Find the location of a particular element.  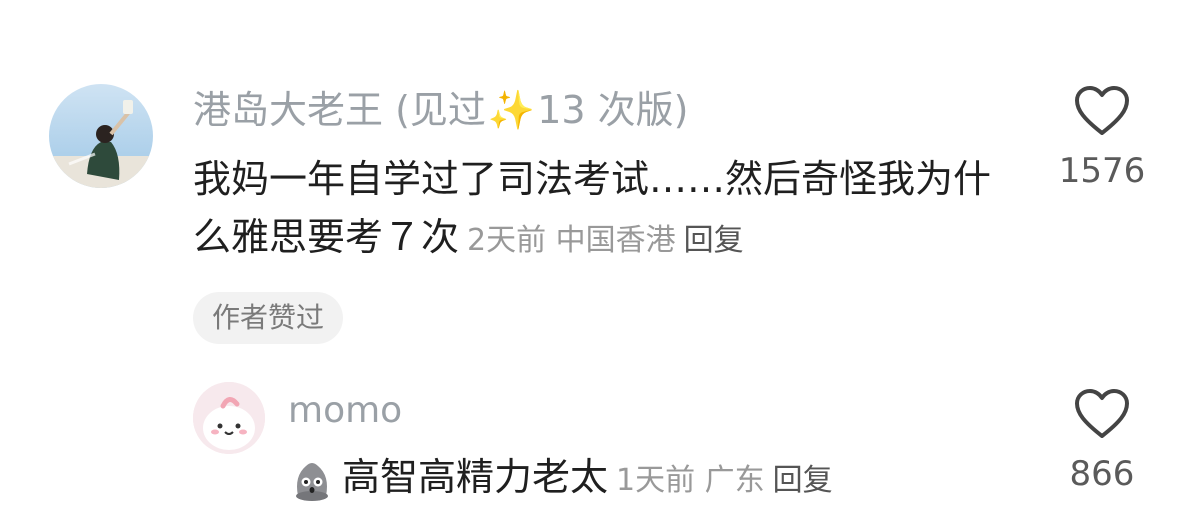

reply-author-name: momo is located at coordinates (345, 411).